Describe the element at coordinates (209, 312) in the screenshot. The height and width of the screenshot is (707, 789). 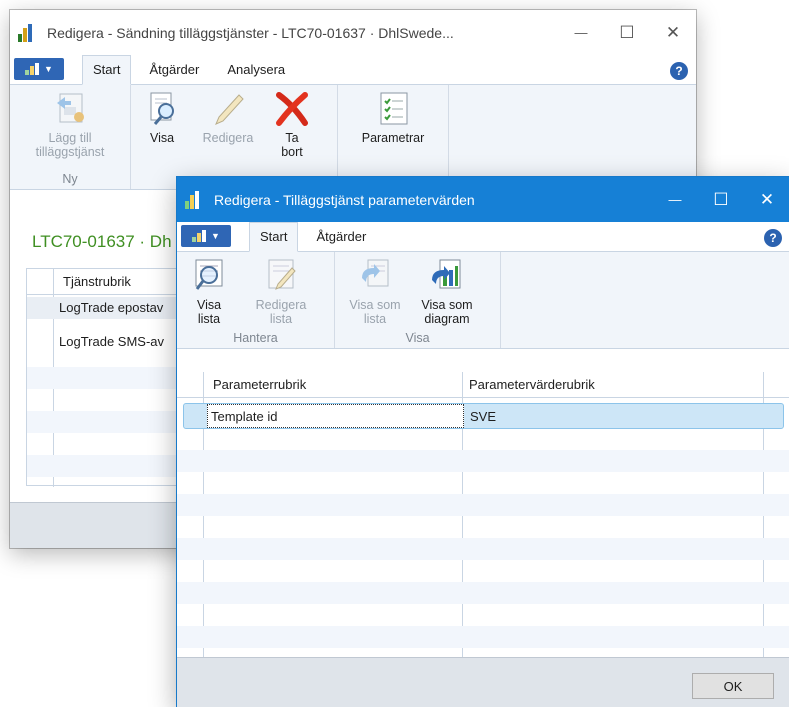
I see `show-list-label: Visa lista` at that location.